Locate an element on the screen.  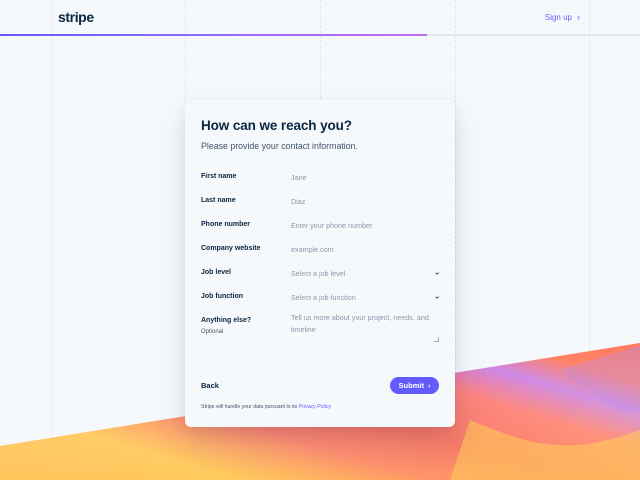
company-website-label: Company website is located at coordinates (231, 248).